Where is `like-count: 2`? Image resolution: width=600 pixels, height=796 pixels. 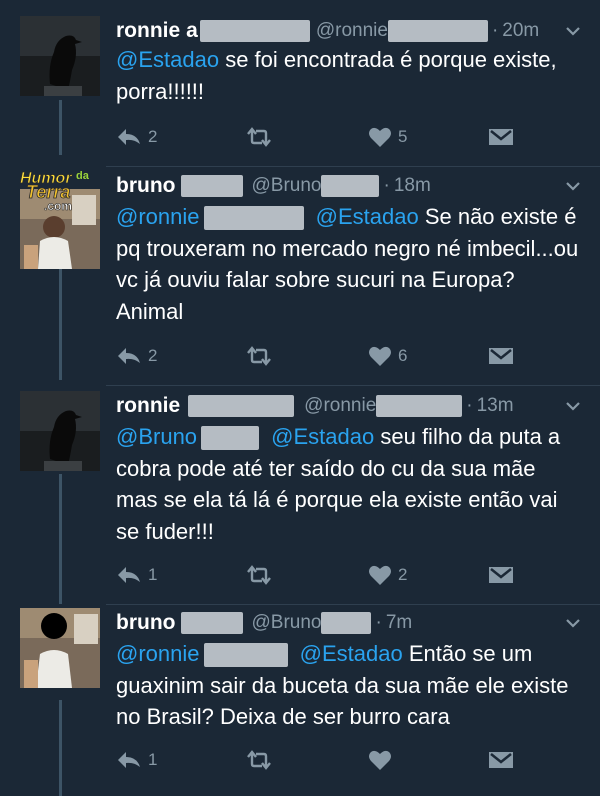
like-count: 2 is located at coordinates (403, 574).